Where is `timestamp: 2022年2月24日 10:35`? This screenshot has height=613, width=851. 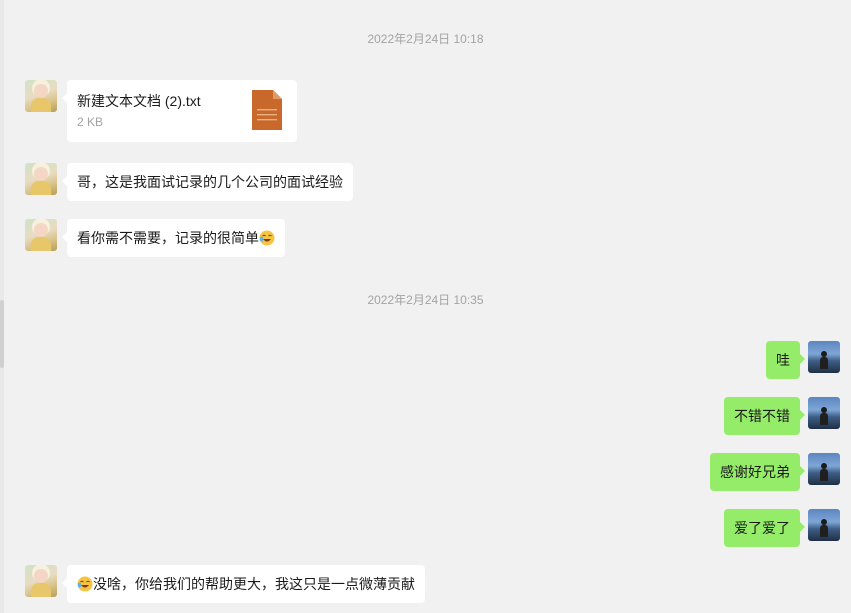 timestamp: 2022年2月24日 10:35 is located at coordinates (425, 300).